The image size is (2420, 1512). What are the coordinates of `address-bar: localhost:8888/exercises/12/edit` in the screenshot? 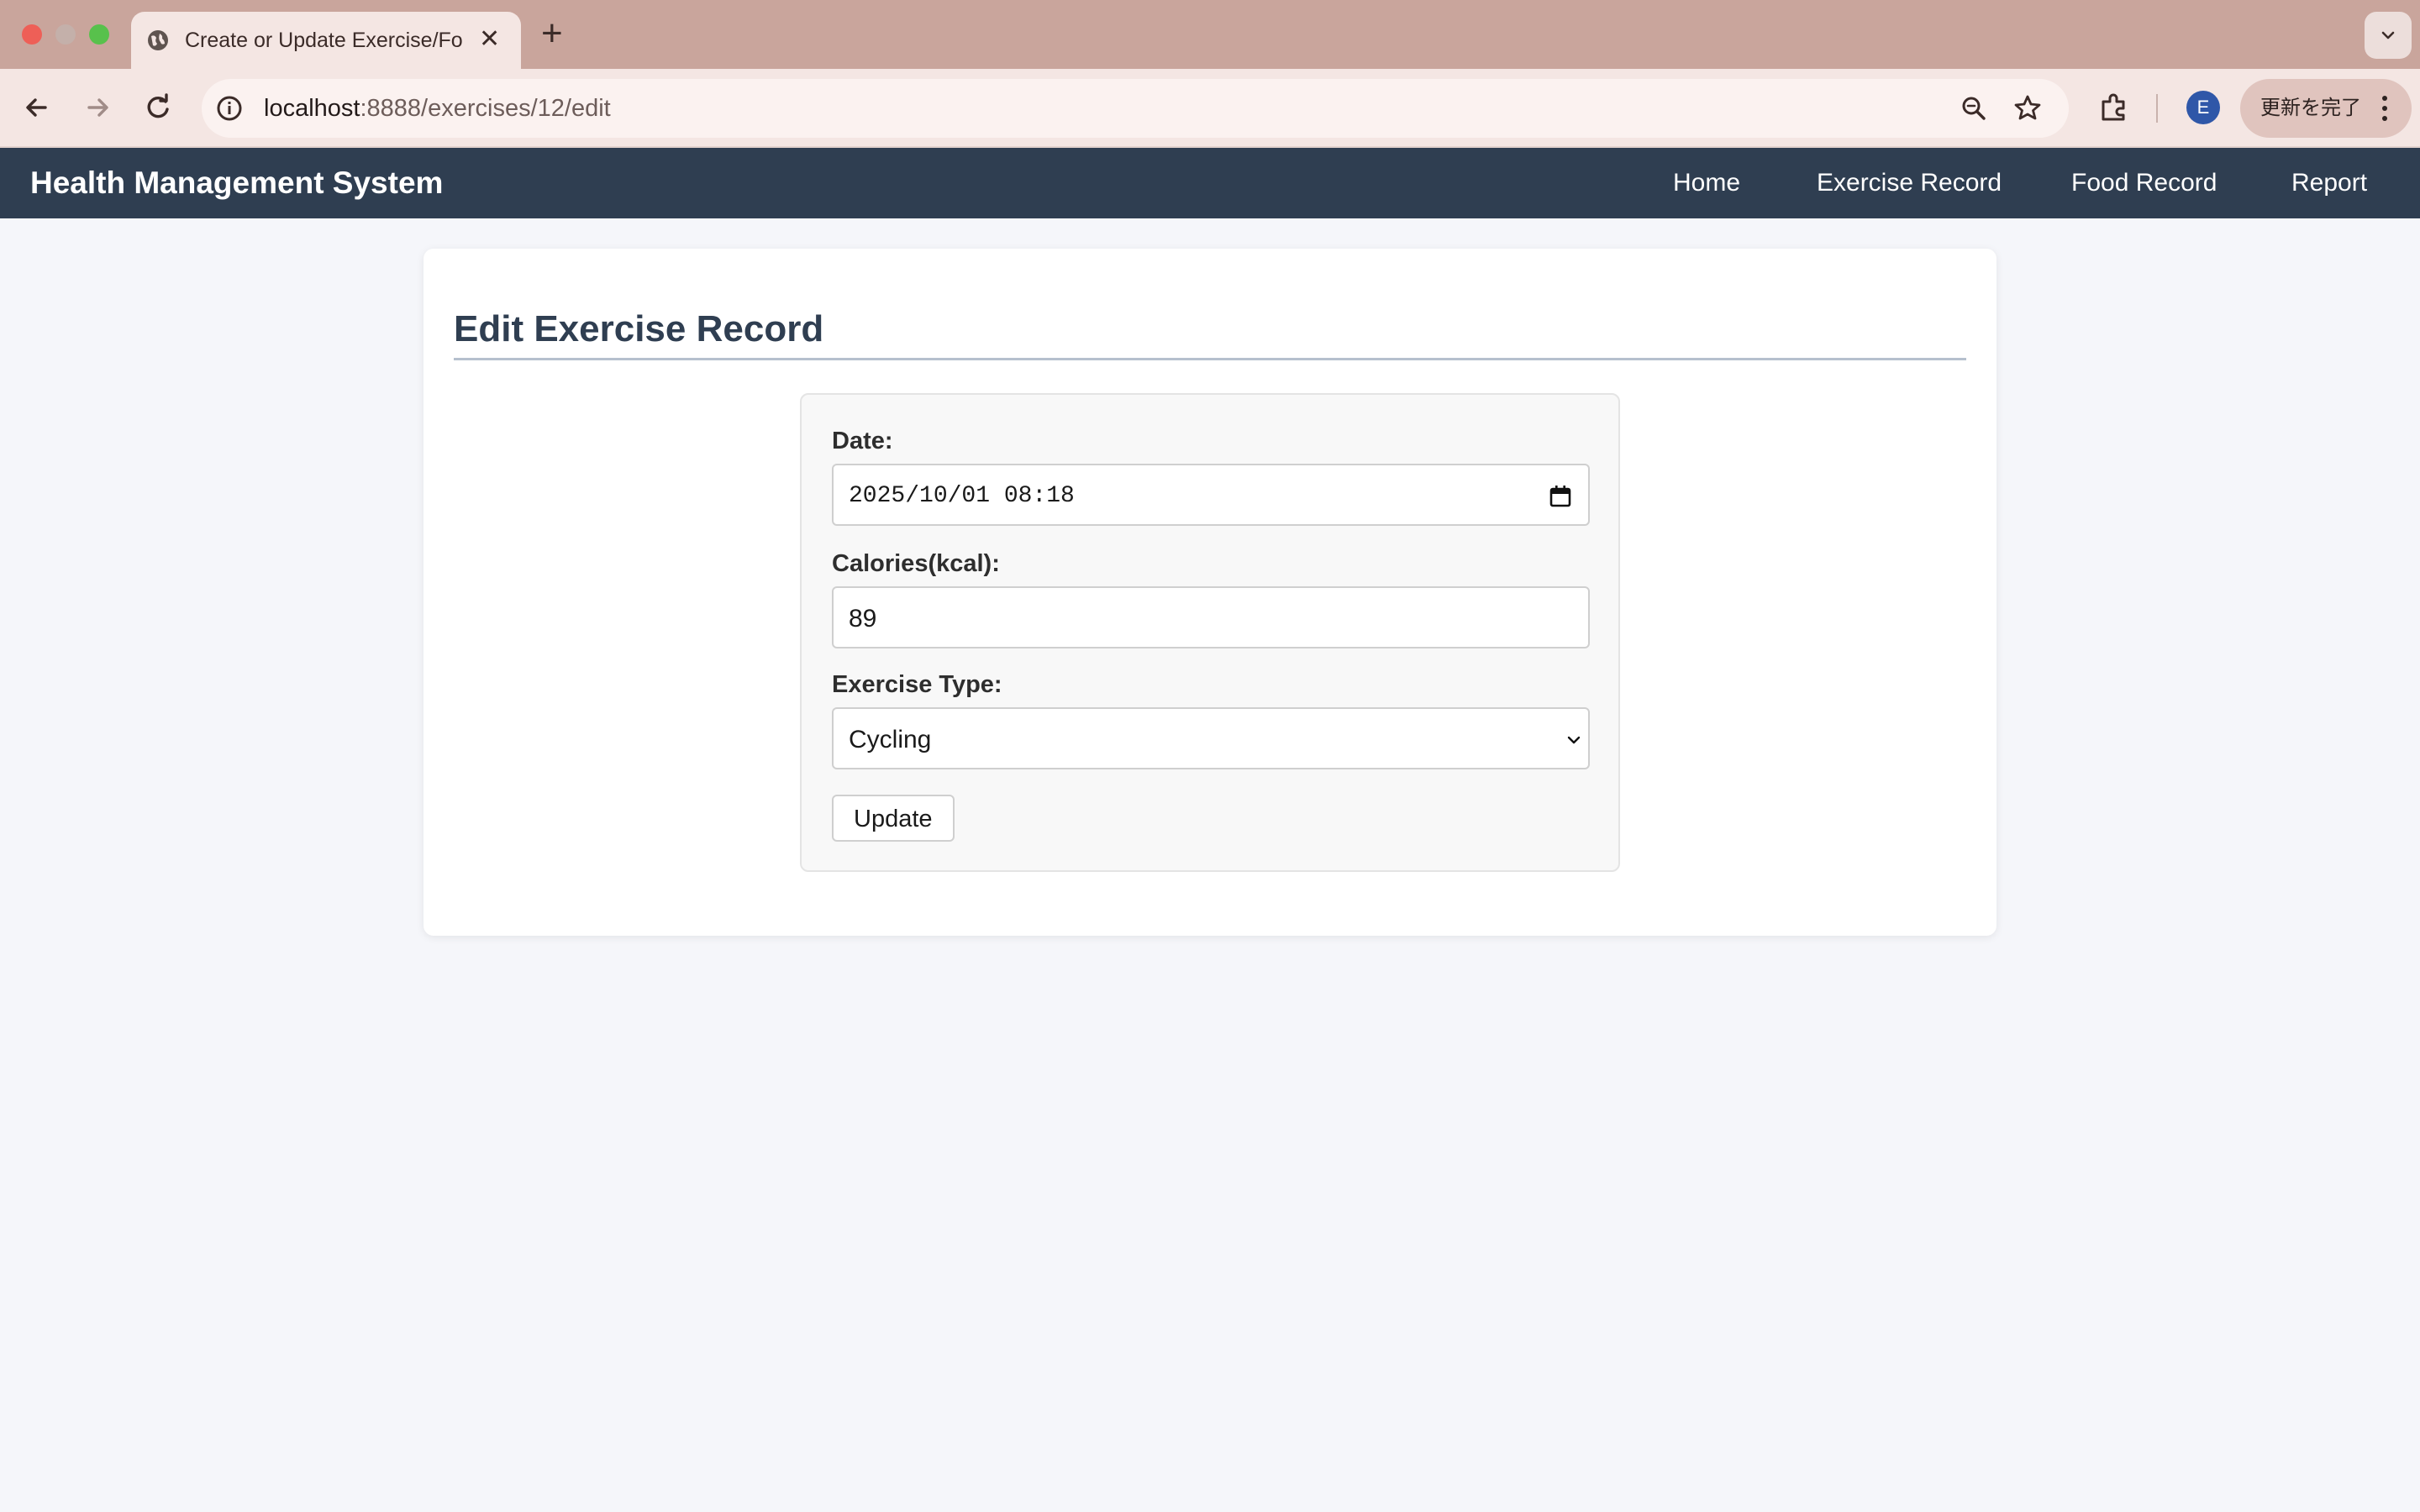 It's located at (1135, 108).